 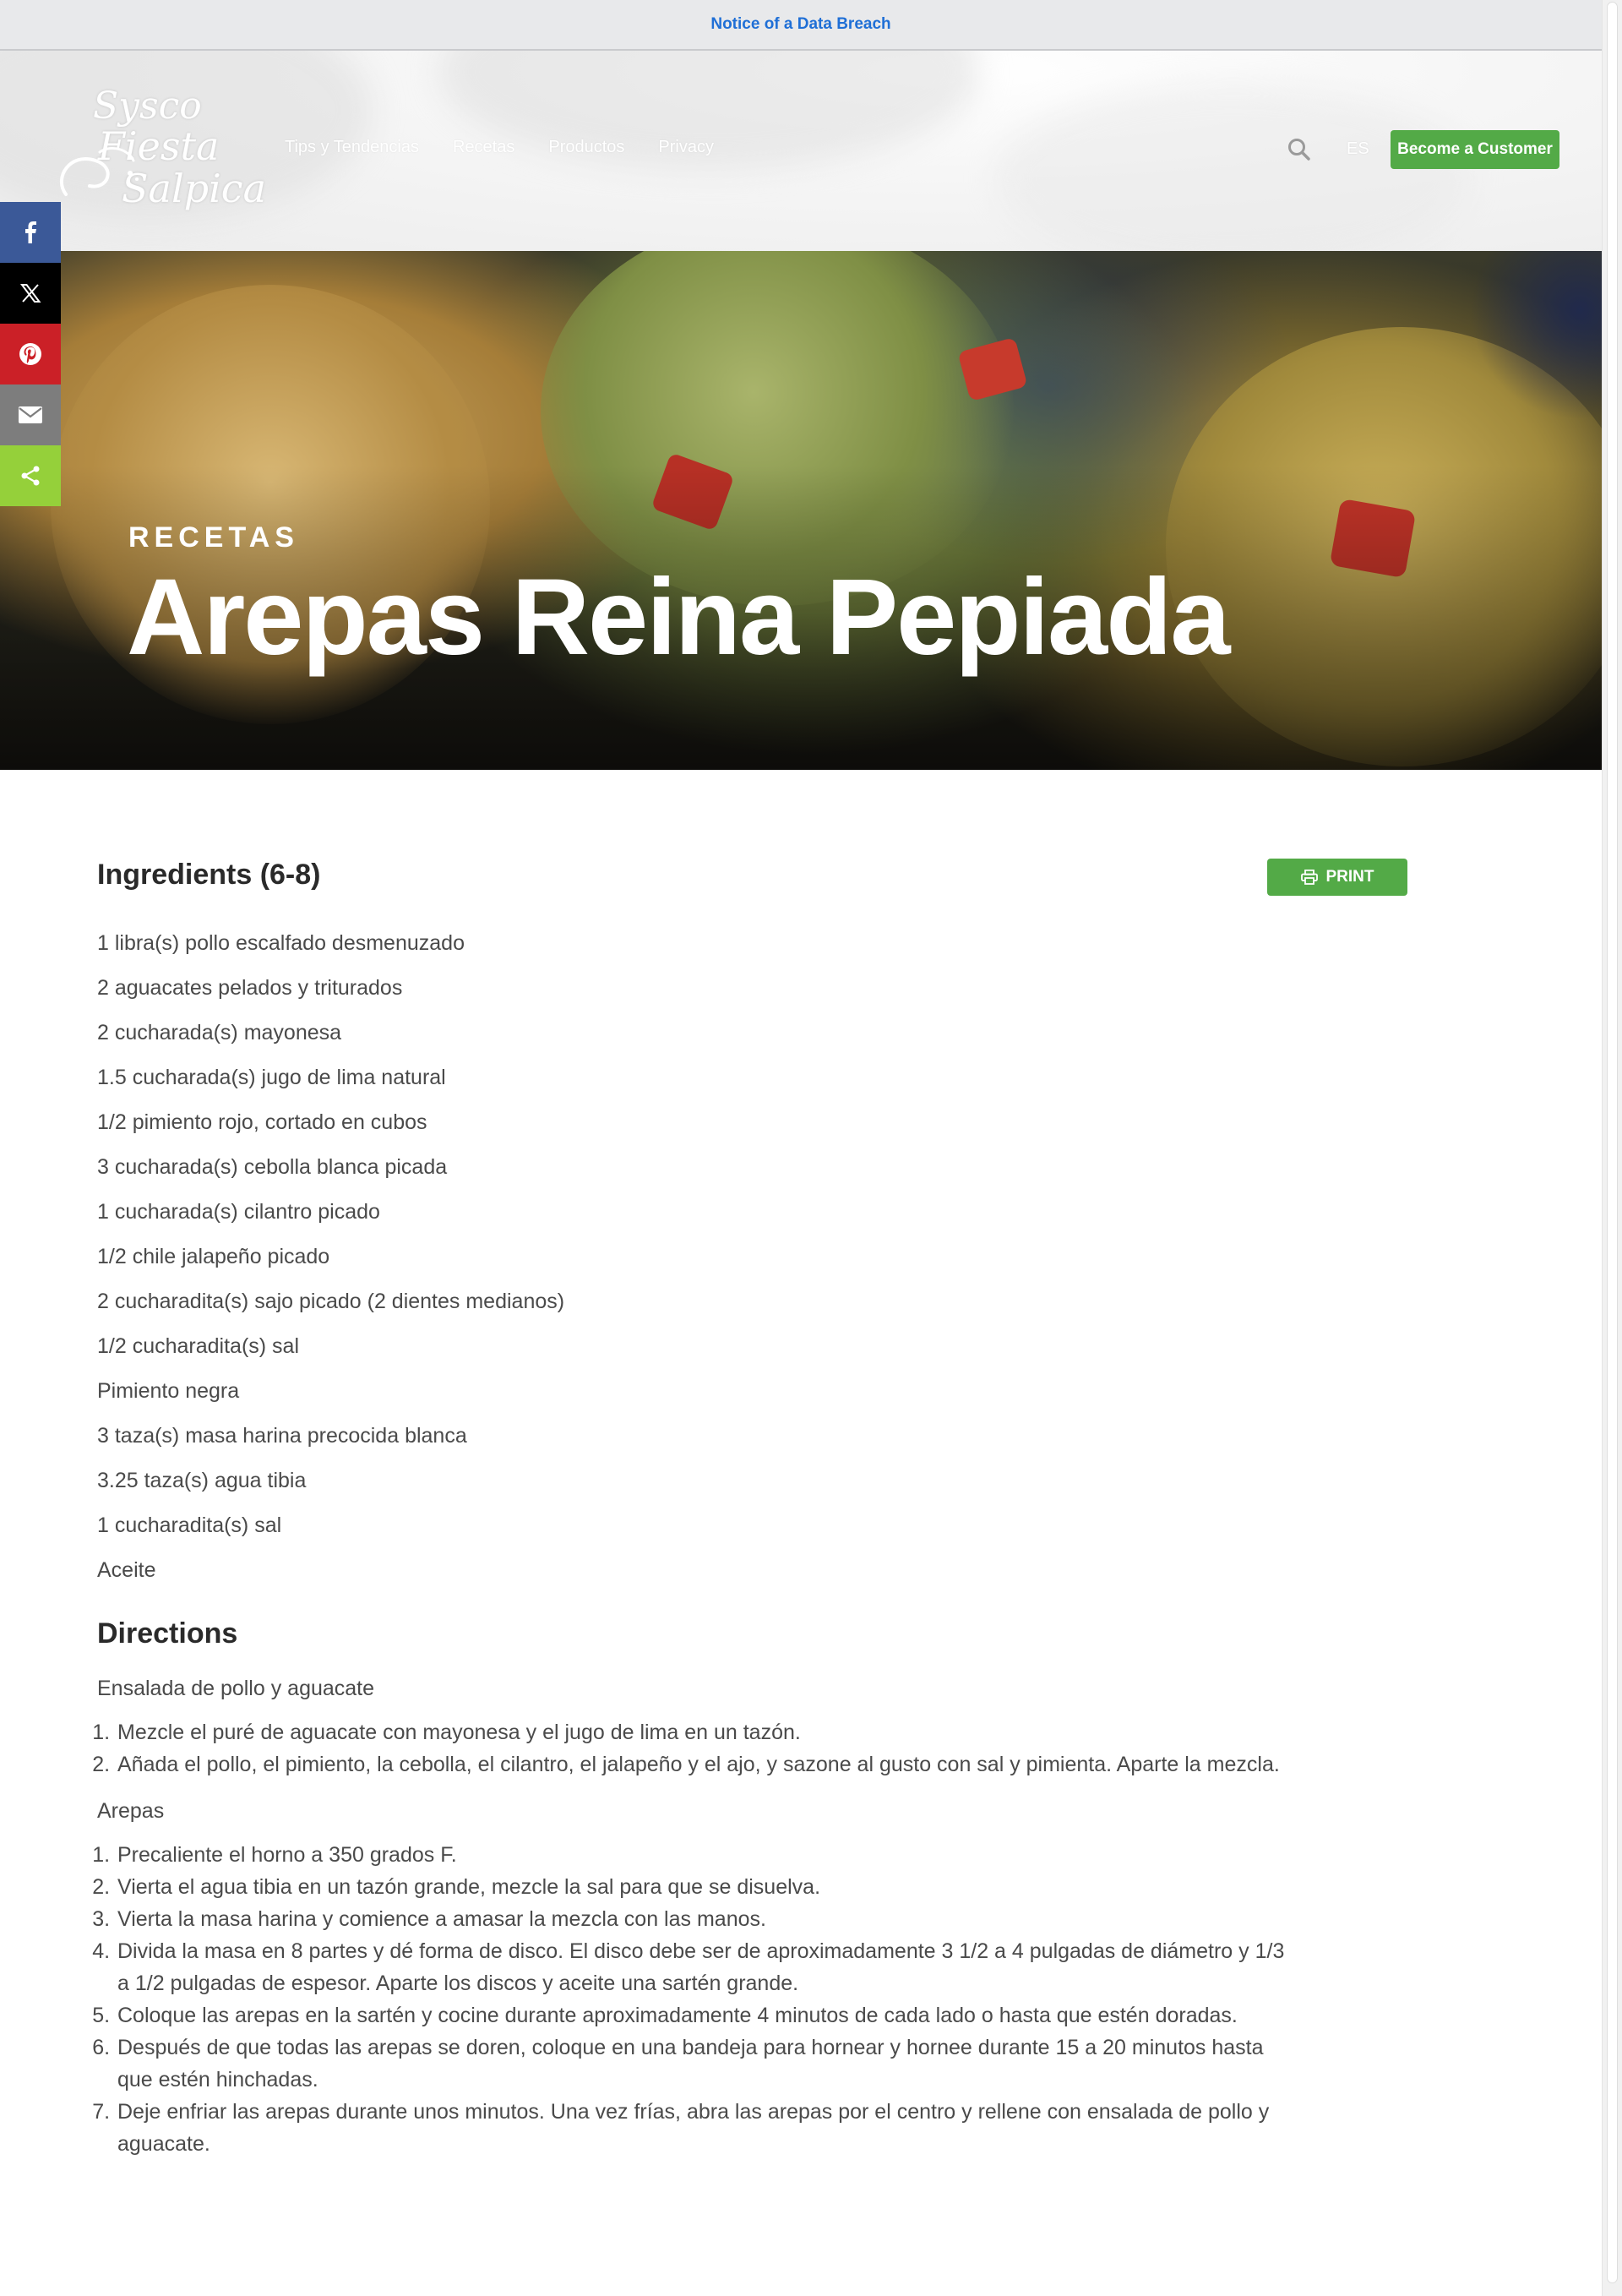 What do you see at coordinates (158, 156) in the screenshot?
I see `sysco-fiesta-salpica-logo: Sysco Fiesta Salpica` at bounding box center [158, 156].